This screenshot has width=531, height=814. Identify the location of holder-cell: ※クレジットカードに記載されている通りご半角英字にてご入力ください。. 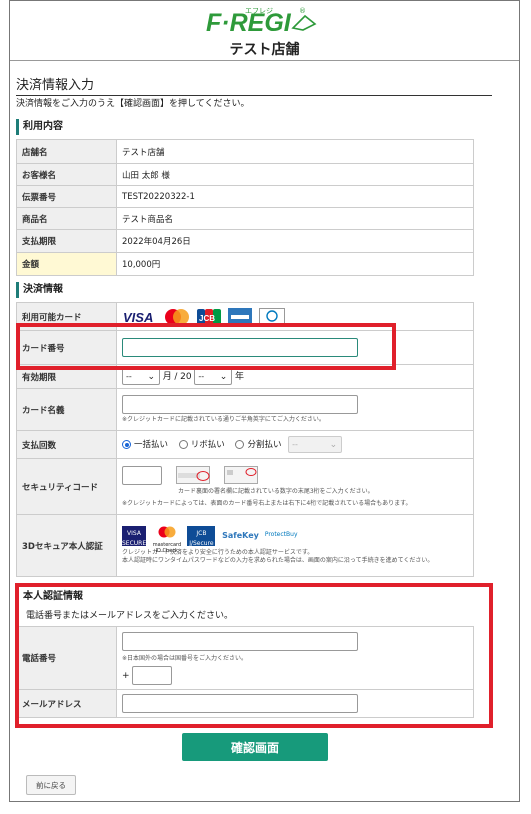
(295, 409).